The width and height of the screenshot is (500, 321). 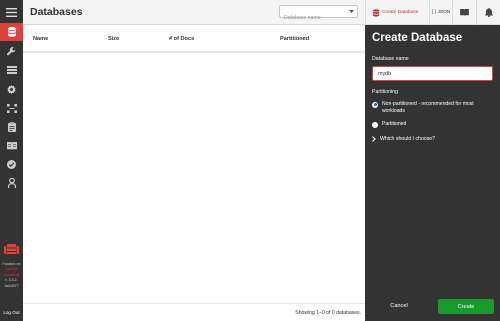 I want to click on verify-check-icon, so click(x=11, y=164).